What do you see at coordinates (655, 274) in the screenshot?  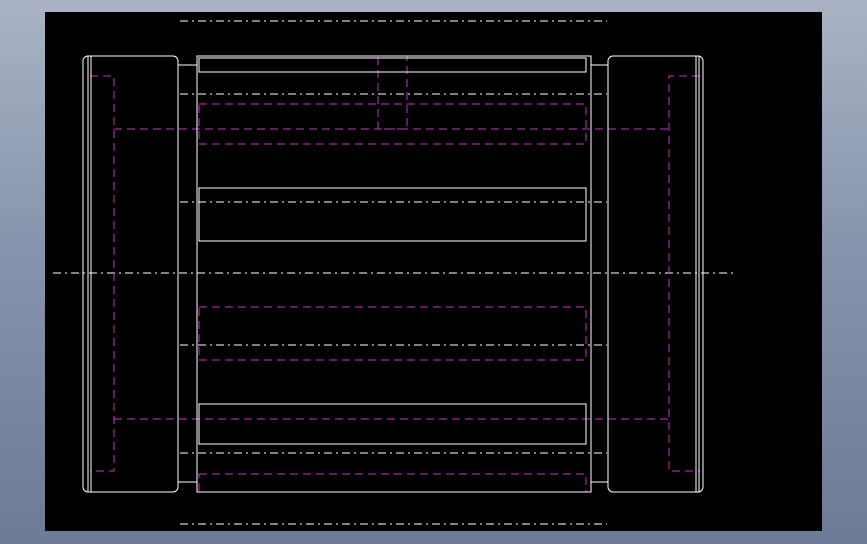 I see `right-end-cap` at bounding box center [655, 274].